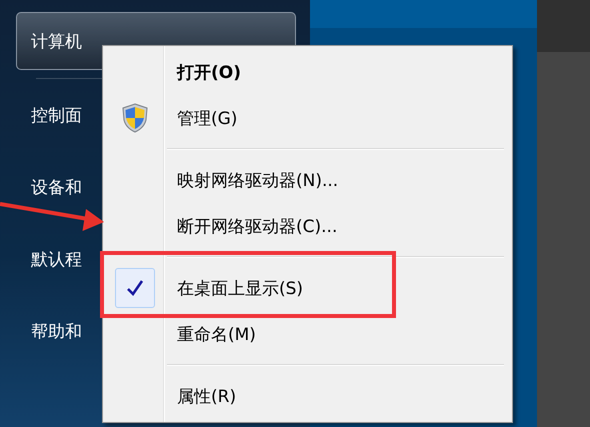  Describe the element at coordinates (307, 118) in the screenshot. I see `menu-item: 管理(G)` at that location.